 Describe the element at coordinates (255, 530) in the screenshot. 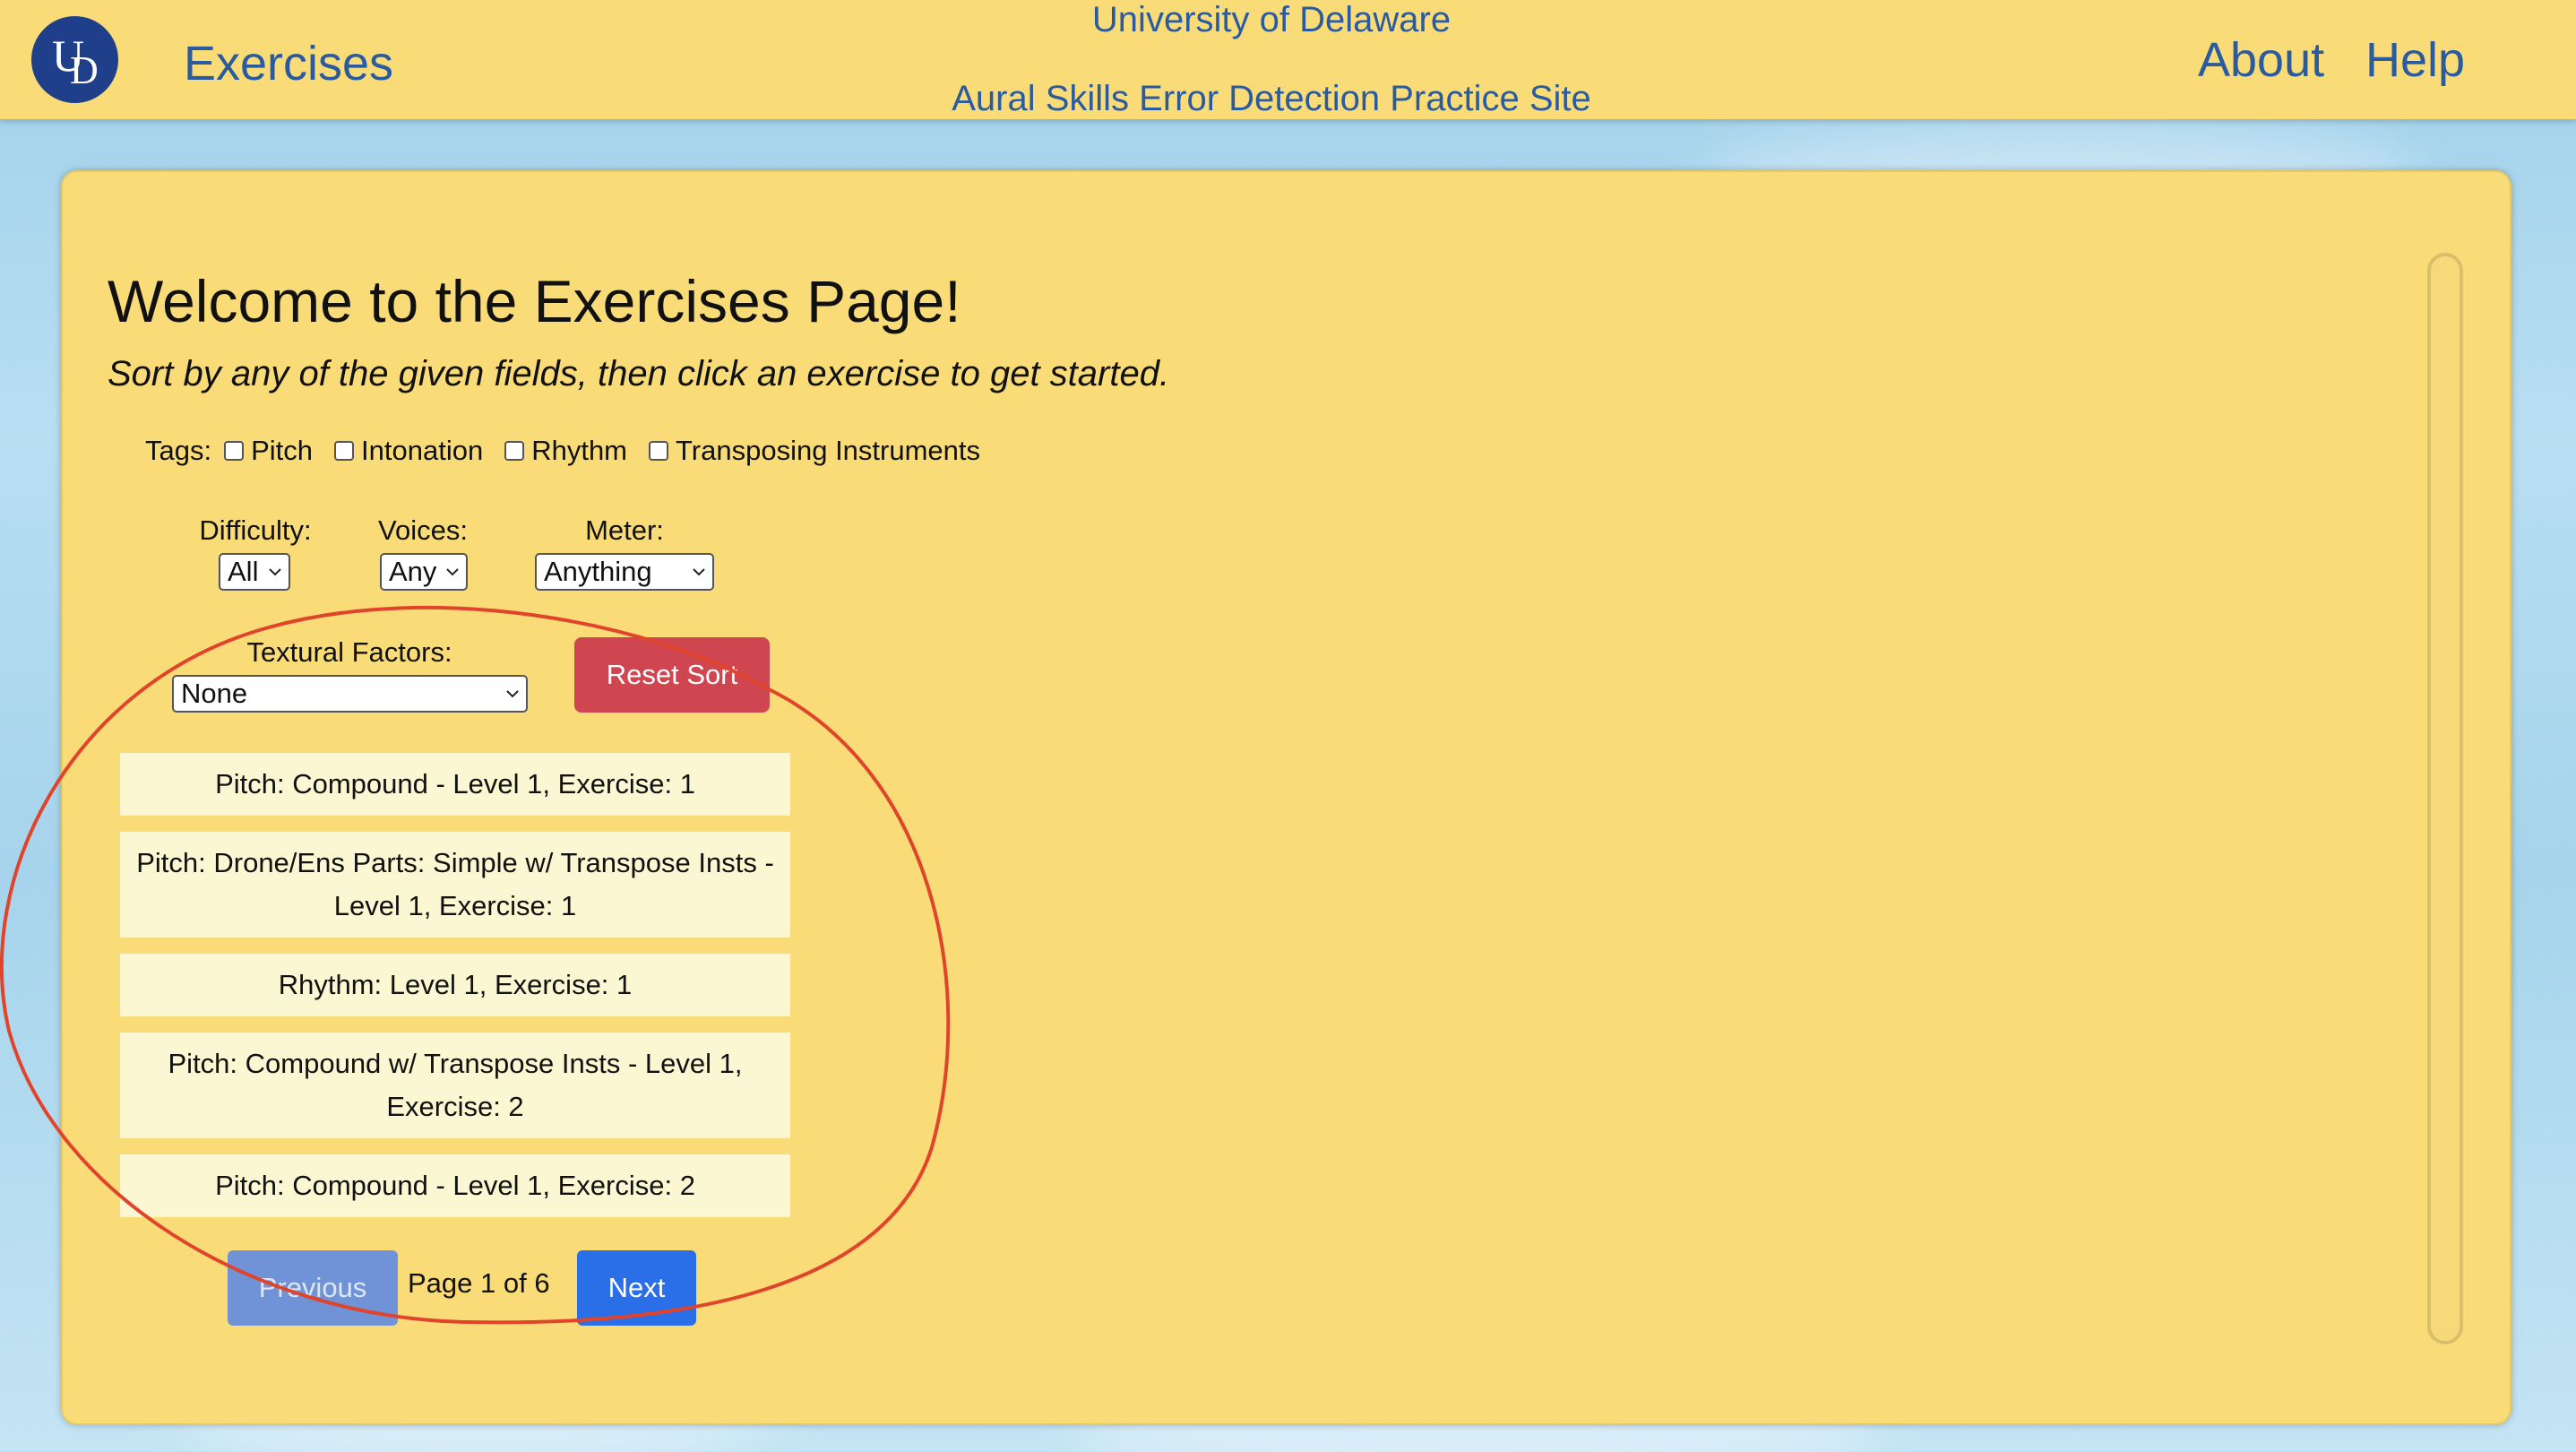

I see `difficulty-label: Difficulty:` at that location.